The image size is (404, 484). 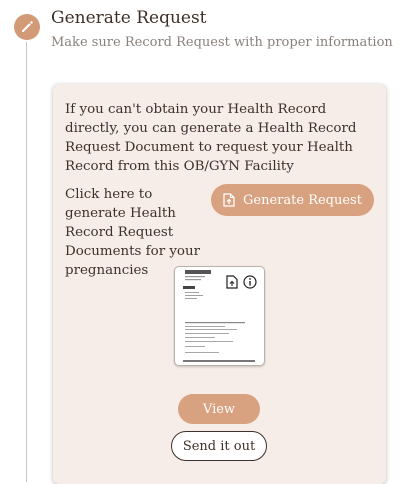 I want to click on send-it-out-button: Send it out, so click(x=219, y=446).